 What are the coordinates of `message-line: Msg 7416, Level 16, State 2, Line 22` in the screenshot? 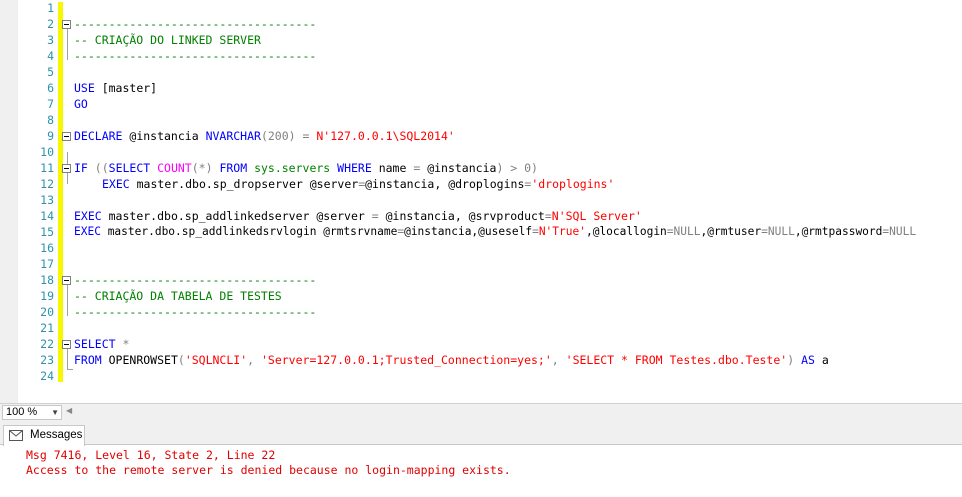 It's located at (151, 455).